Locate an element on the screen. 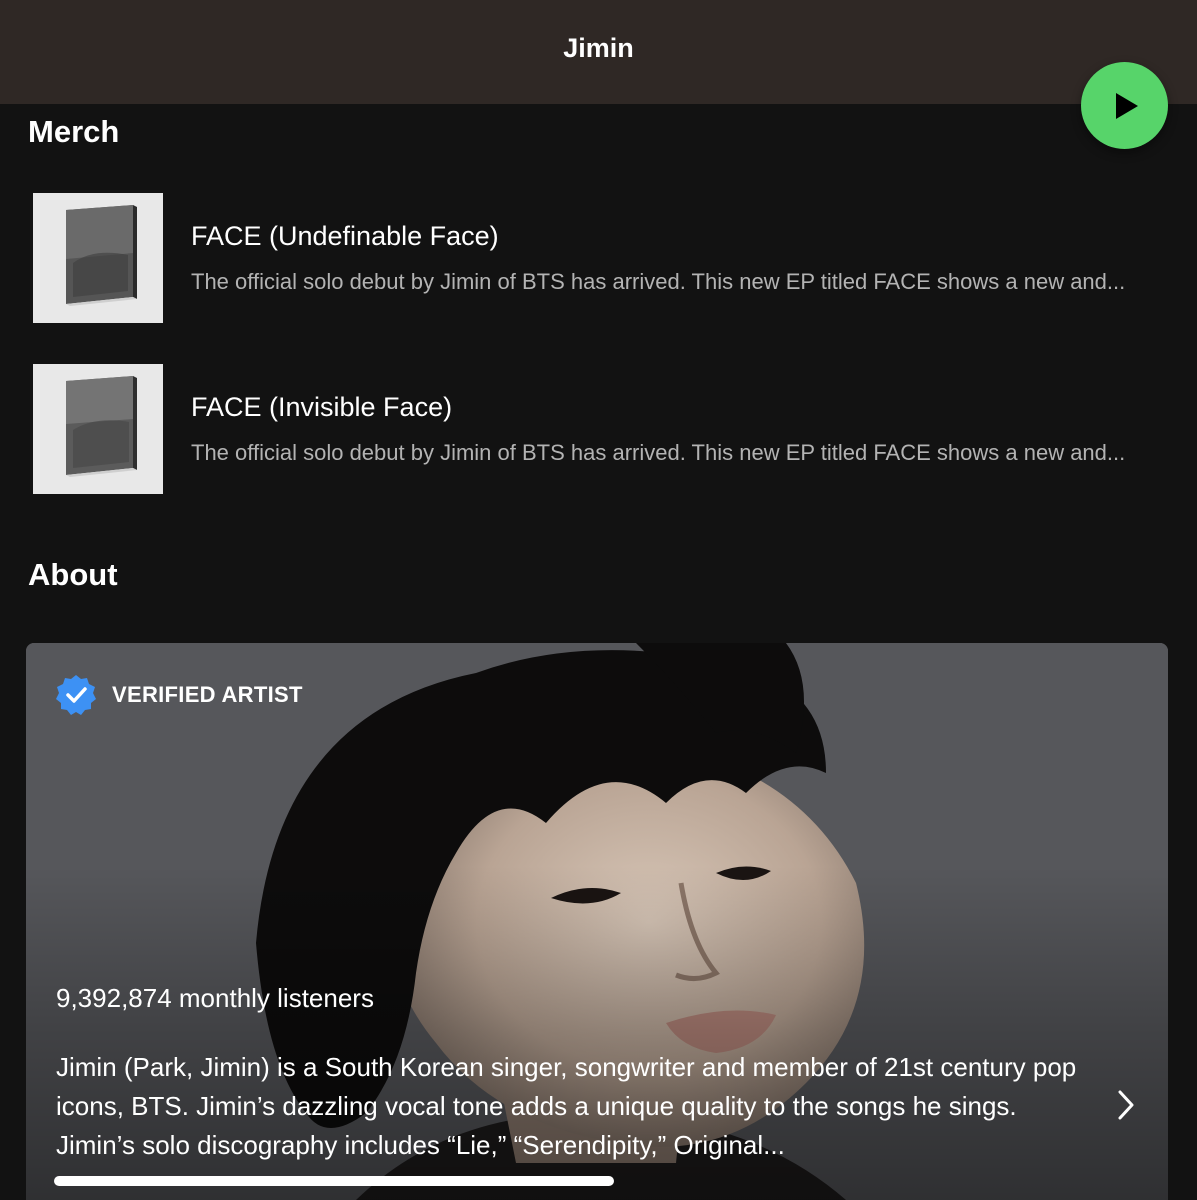 This screenshot has height=1200, width=1197. verified-label: VERIFIED ARTIST is located at coordinates (207, 694).